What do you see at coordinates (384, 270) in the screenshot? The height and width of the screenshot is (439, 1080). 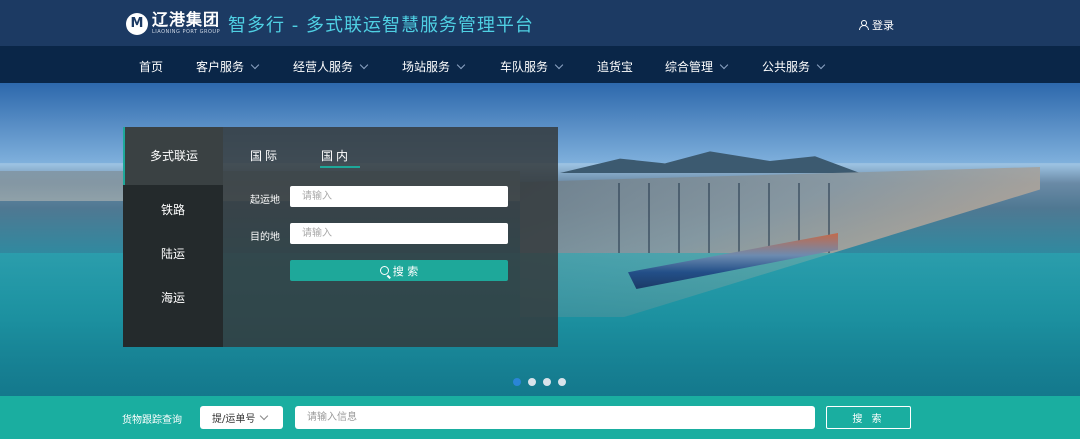 I see `search-icon` at bounding box center [384, 270].